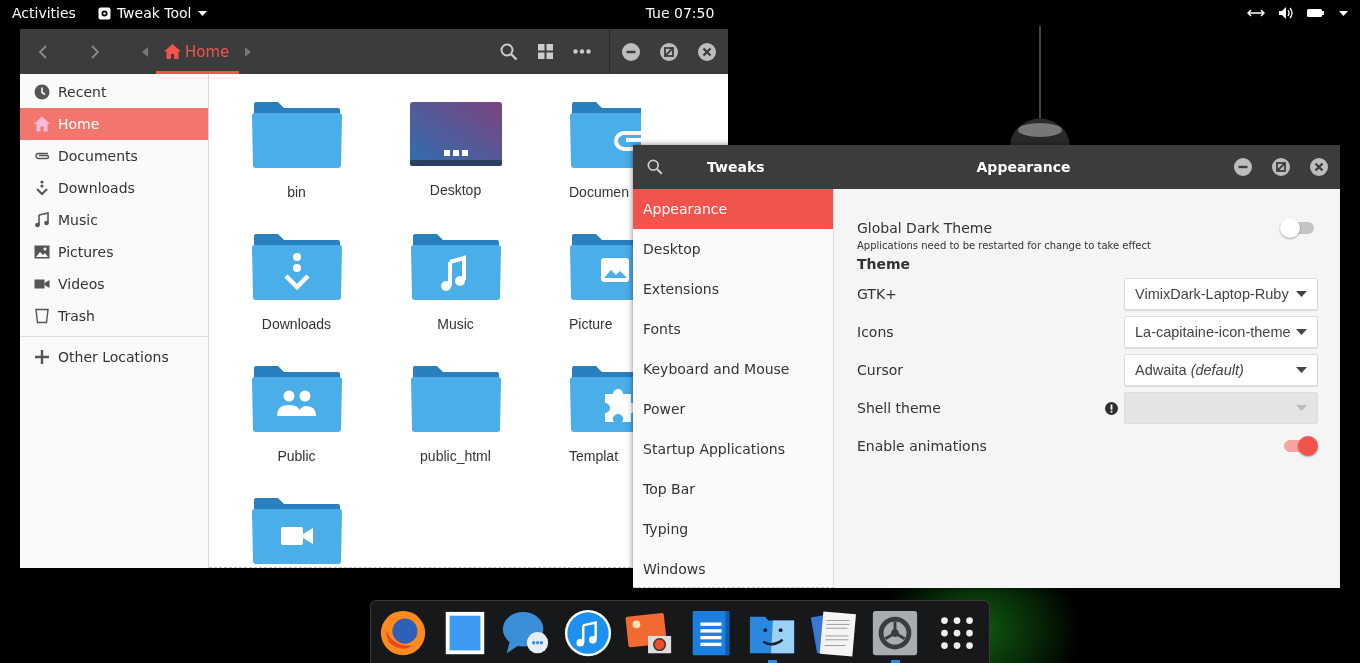 The height and width of the screenshot is (663, 1360). I want to click on sidebar-item: Other Locations, so click(114, 357).